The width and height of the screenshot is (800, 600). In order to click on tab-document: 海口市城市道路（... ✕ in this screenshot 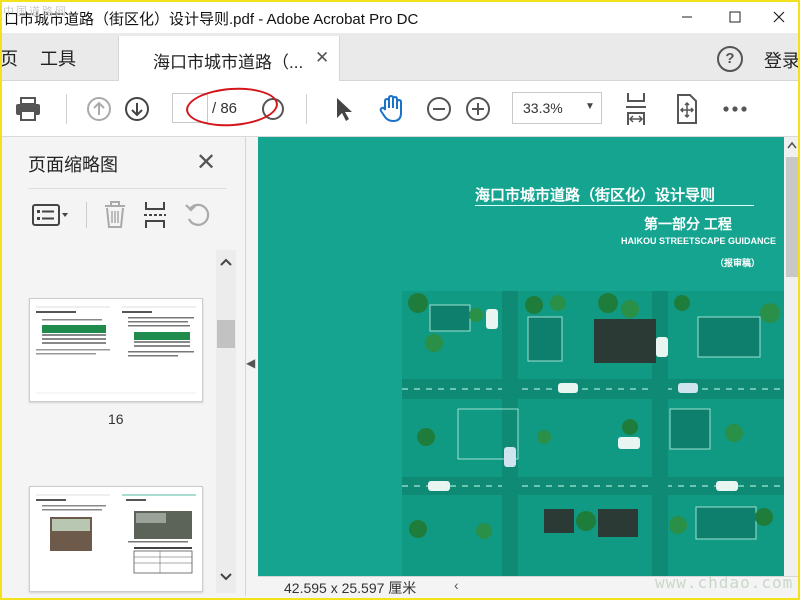, I will do `click(229, 58)`.